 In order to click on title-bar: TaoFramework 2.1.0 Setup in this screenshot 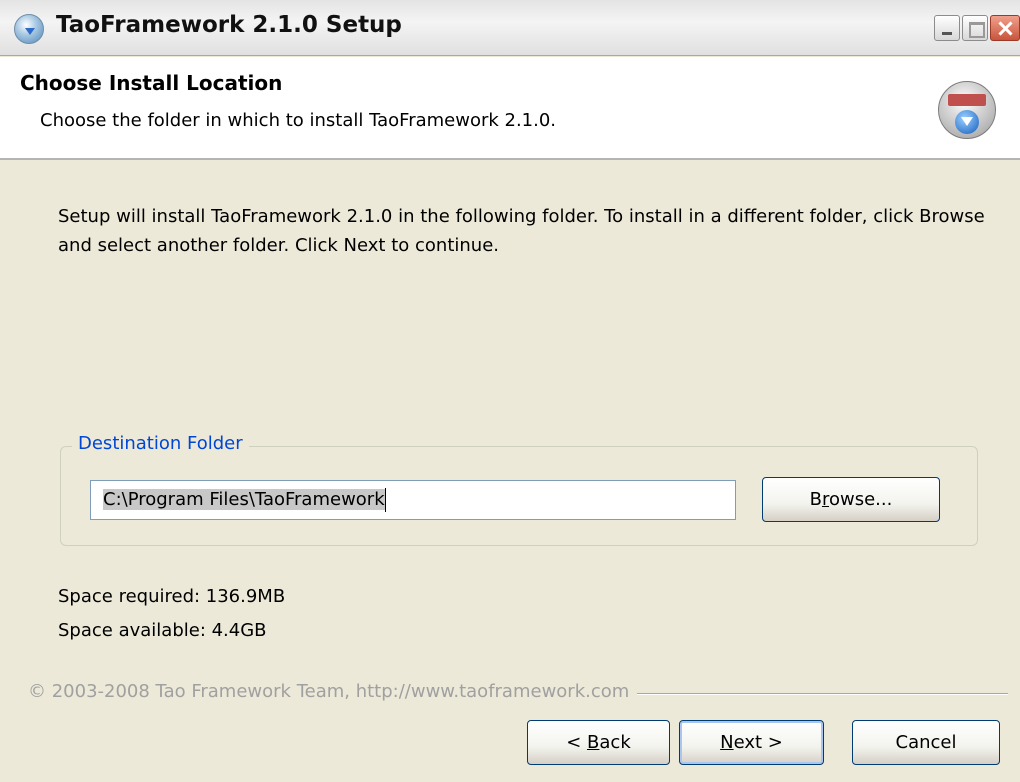, I will do `click(510, 28)`.